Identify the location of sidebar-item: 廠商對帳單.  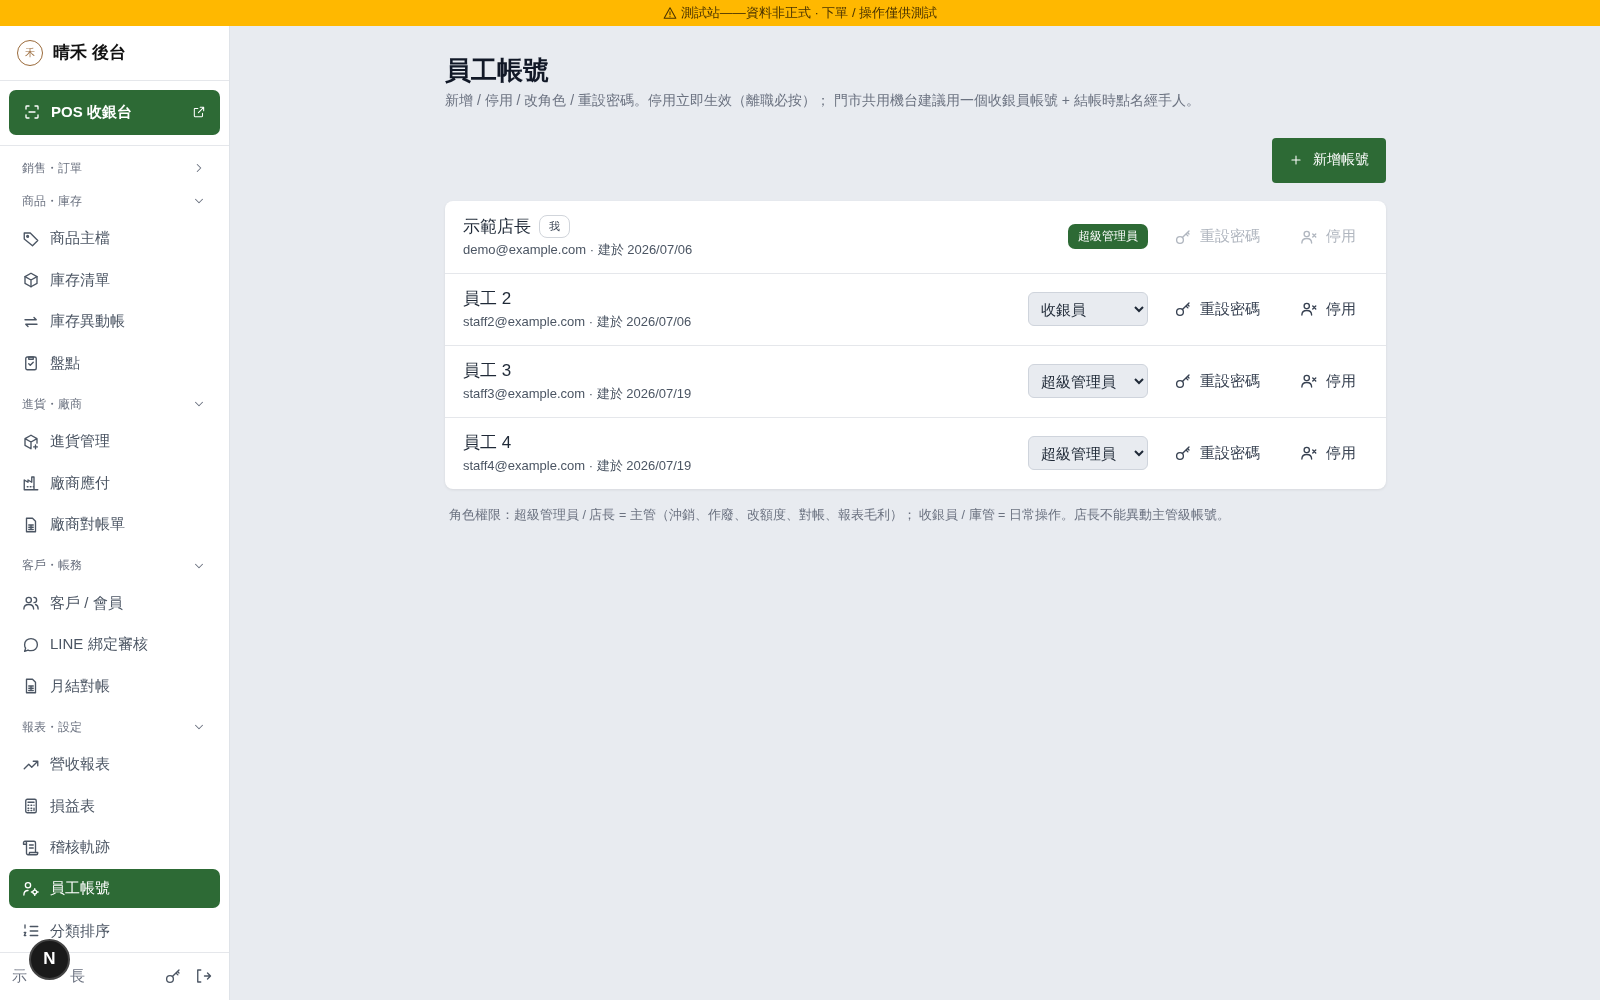
(114, 525).